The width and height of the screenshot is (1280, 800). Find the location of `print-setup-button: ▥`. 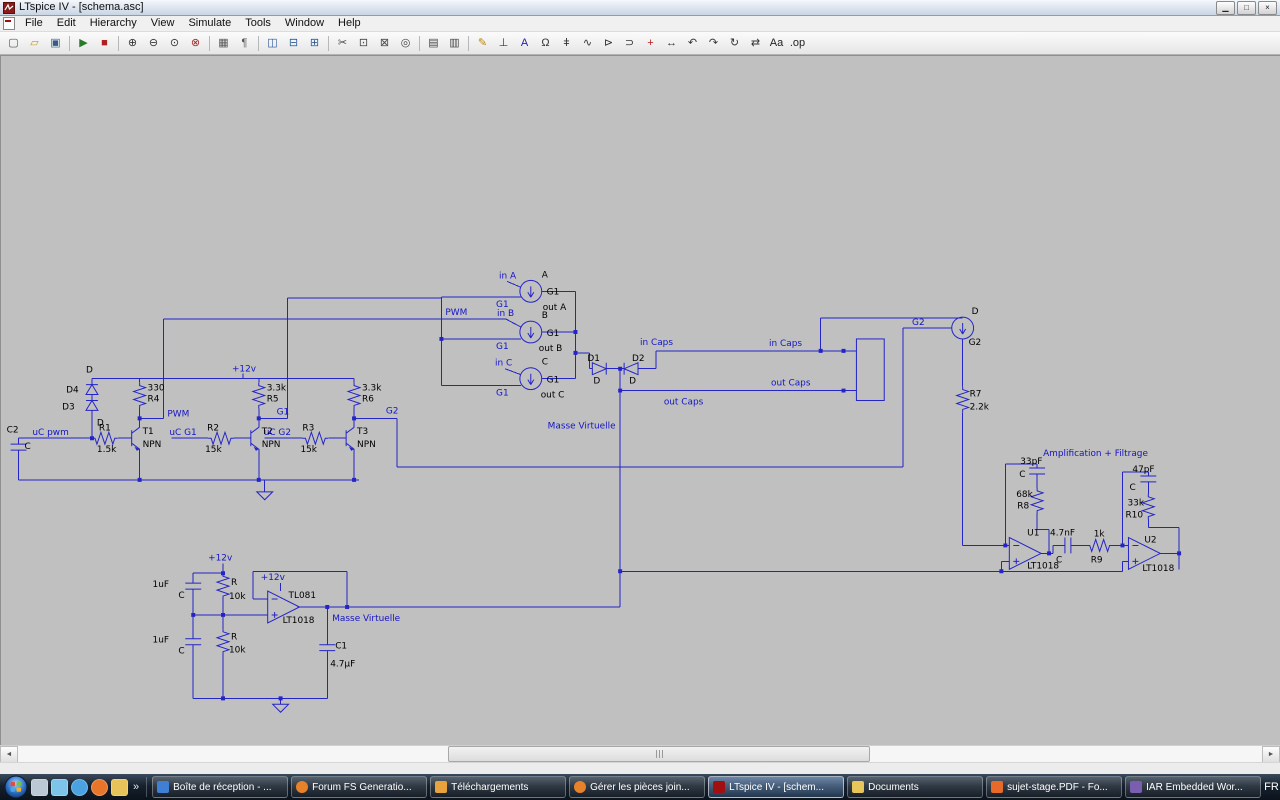

print-setup-button: ▥ is located at coordinates (454, 43).